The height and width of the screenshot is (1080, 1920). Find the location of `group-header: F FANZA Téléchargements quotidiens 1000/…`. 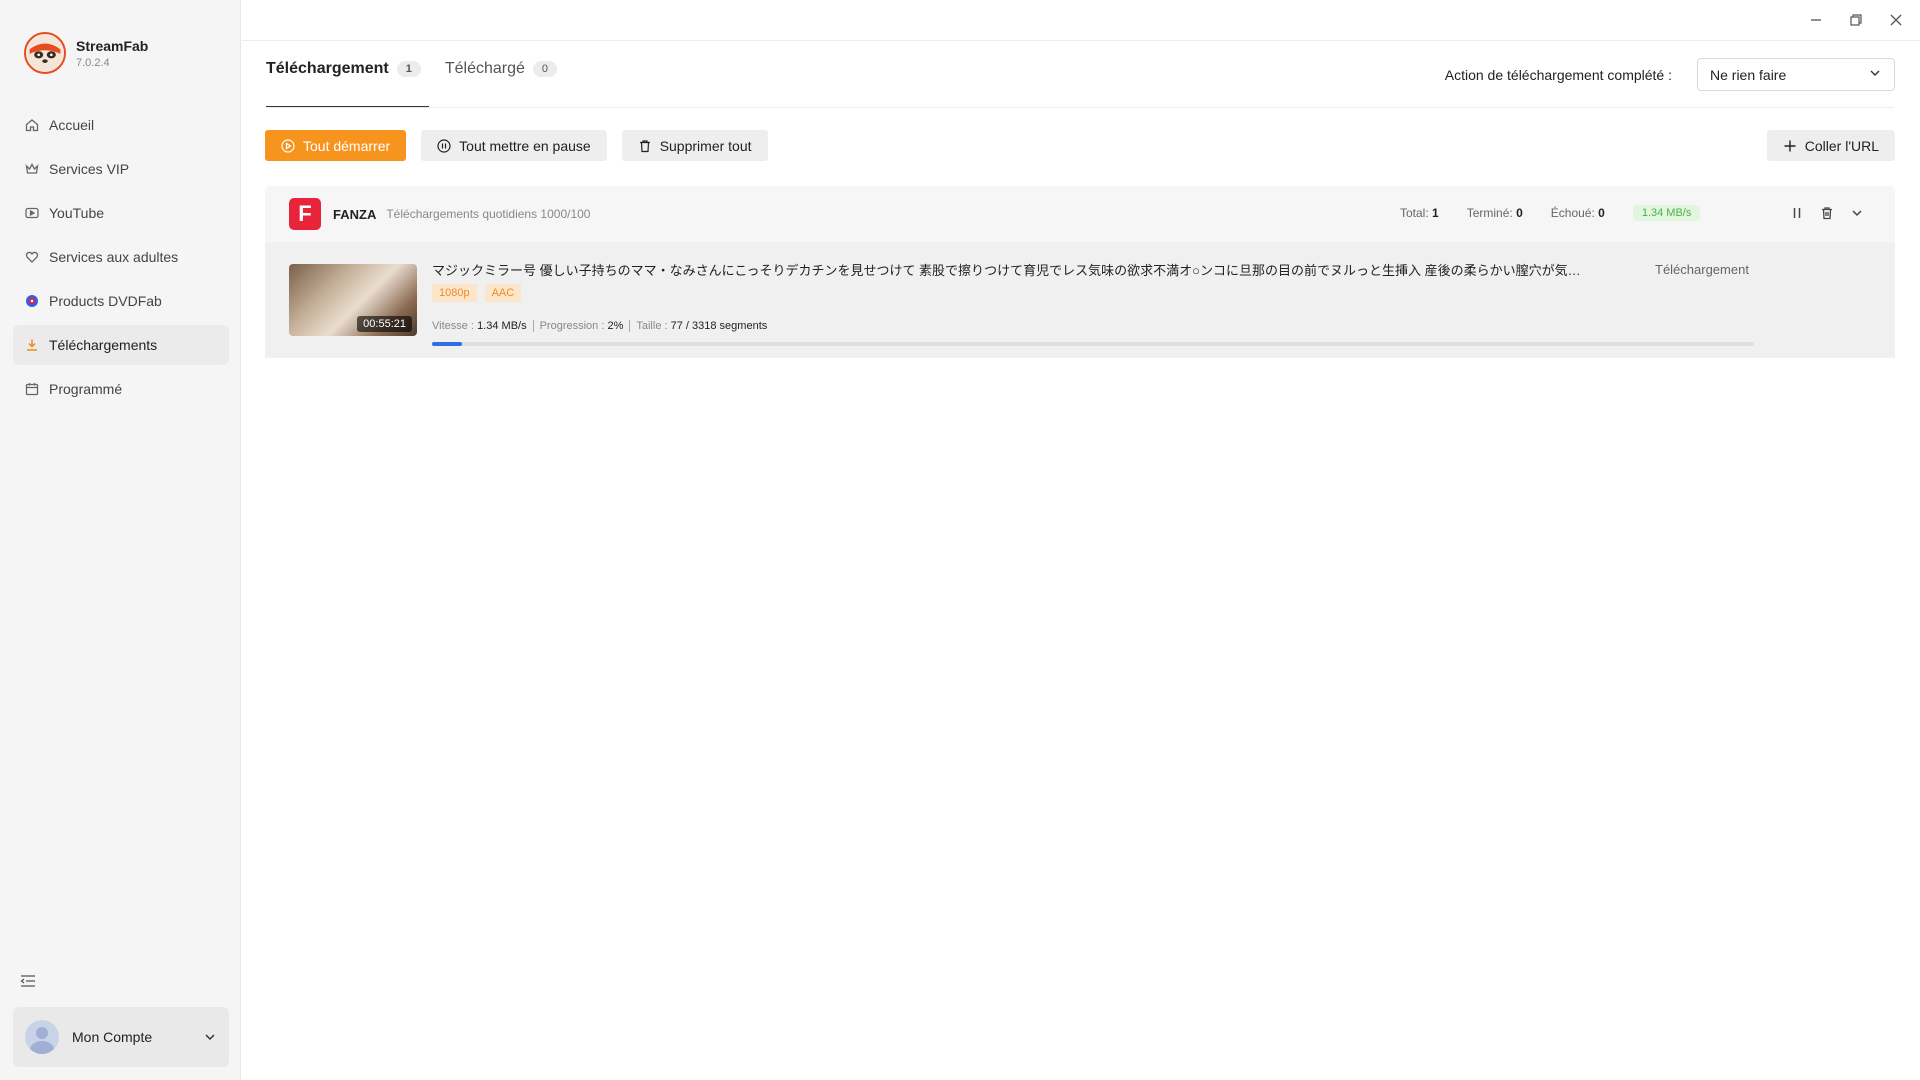

group-header: F FANZA Téléchargements quotidiens 1000/… is located at coordinates (1080, 214).